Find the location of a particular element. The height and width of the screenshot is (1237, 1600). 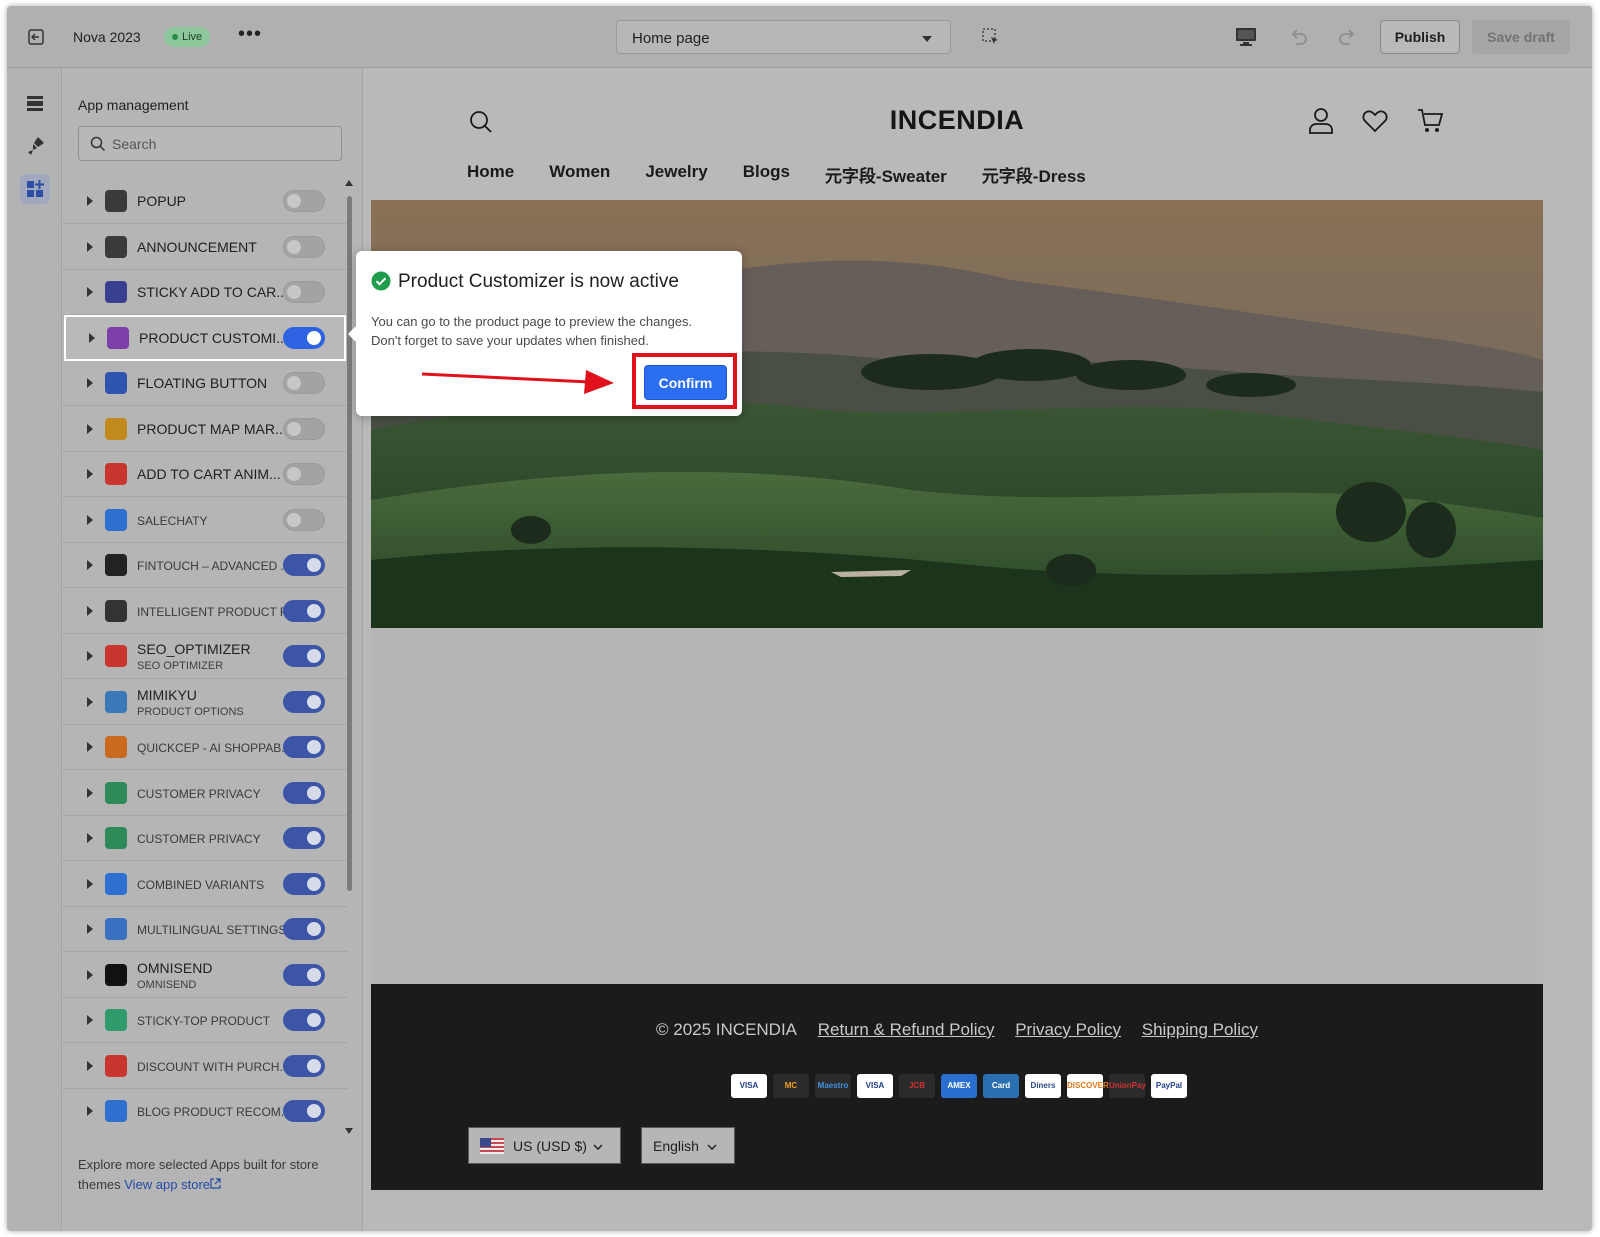

desktop-view-icon is located at coordinates (1246, 37).